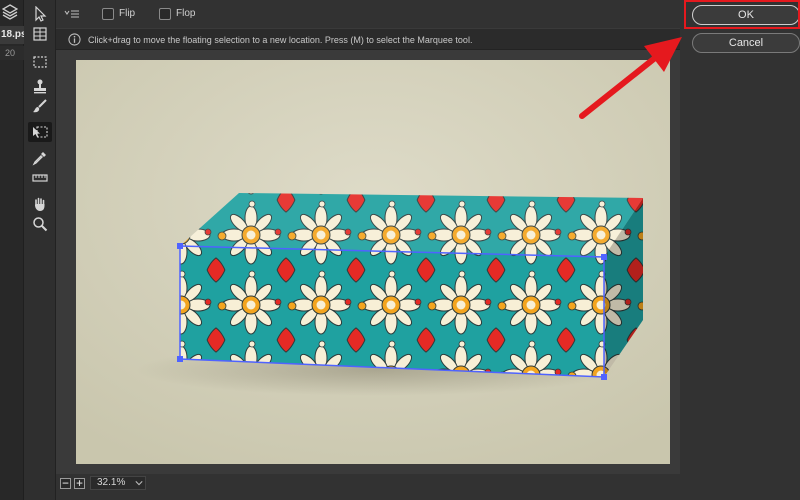 This screenshot has width=800, height=500. What do you see at coordinates (40, 86) in the screenshot?
I see `stamp-tool-icon` at bounding box center [40, 86].